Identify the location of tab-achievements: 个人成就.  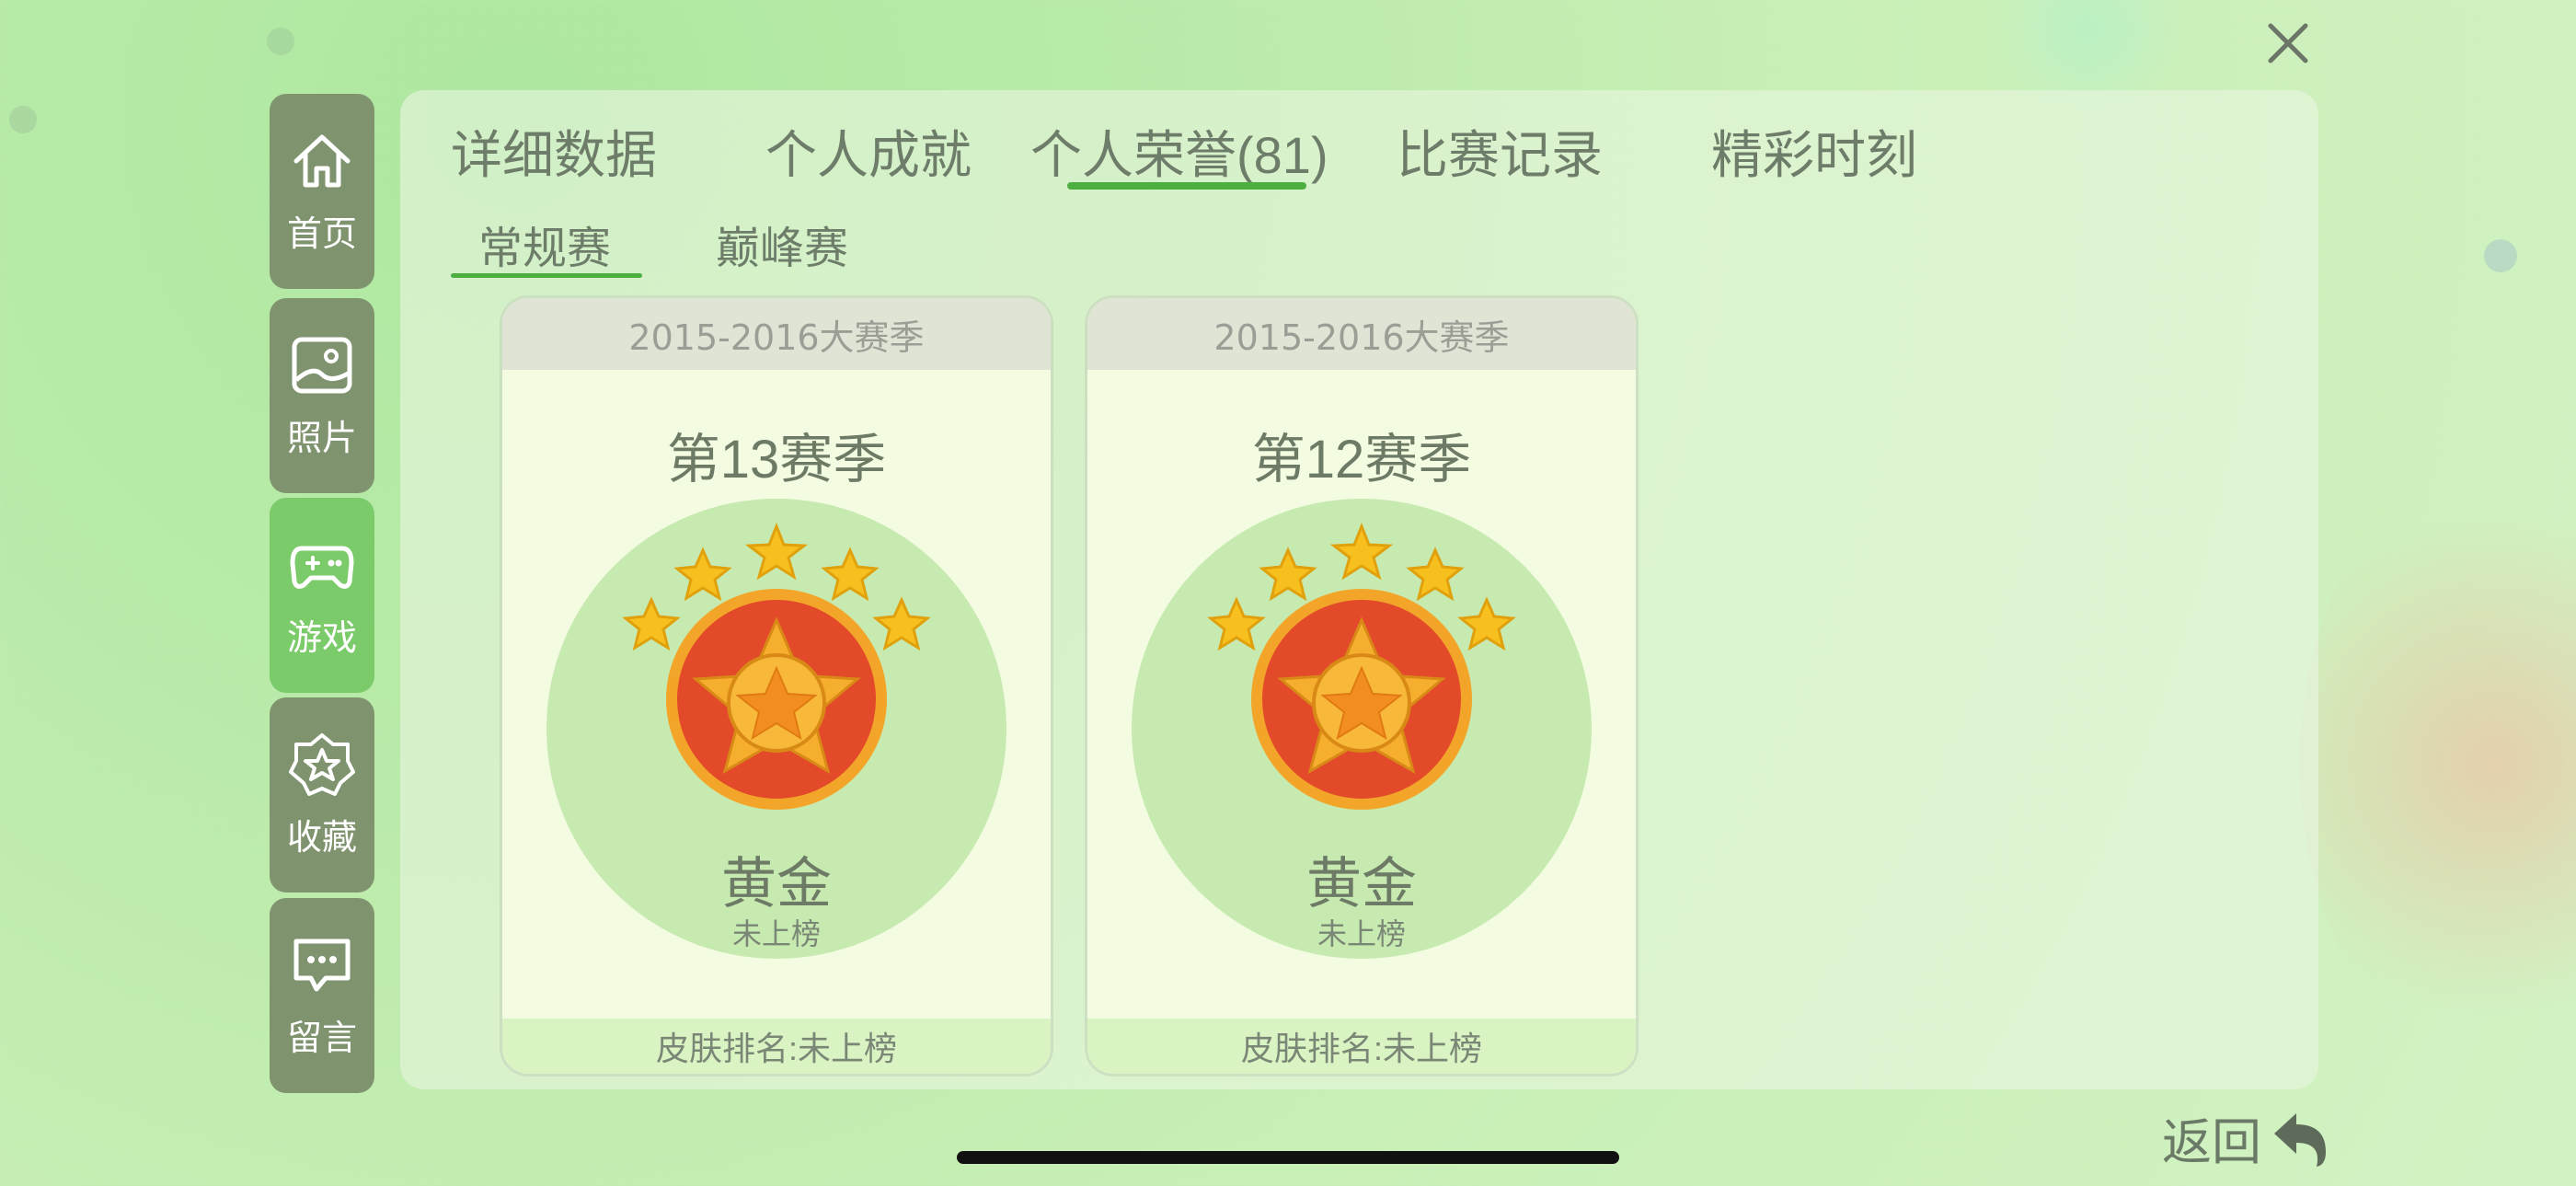
(868, 151).